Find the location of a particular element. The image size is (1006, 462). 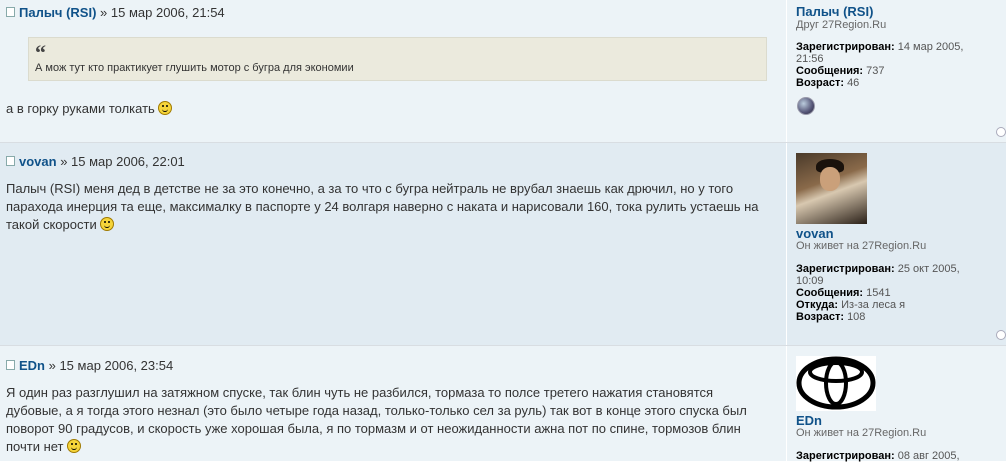

profile-username: EDn is located at coordinates (809, 420).